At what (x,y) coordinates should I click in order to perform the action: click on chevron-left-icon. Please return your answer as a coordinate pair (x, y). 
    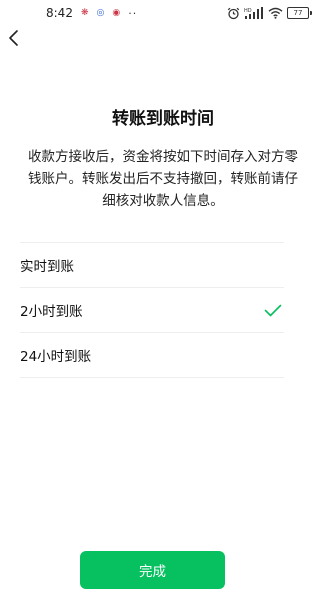
    Looking at the image, I should click on (14, 40).